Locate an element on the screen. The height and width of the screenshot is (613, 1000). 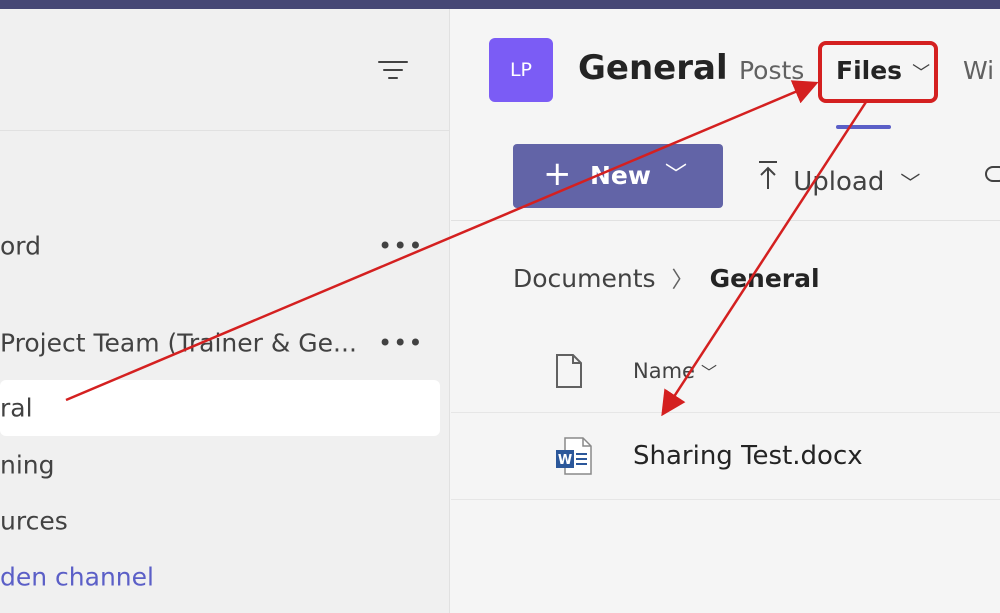
new-button-label: New is located at coordinates (620, 175).